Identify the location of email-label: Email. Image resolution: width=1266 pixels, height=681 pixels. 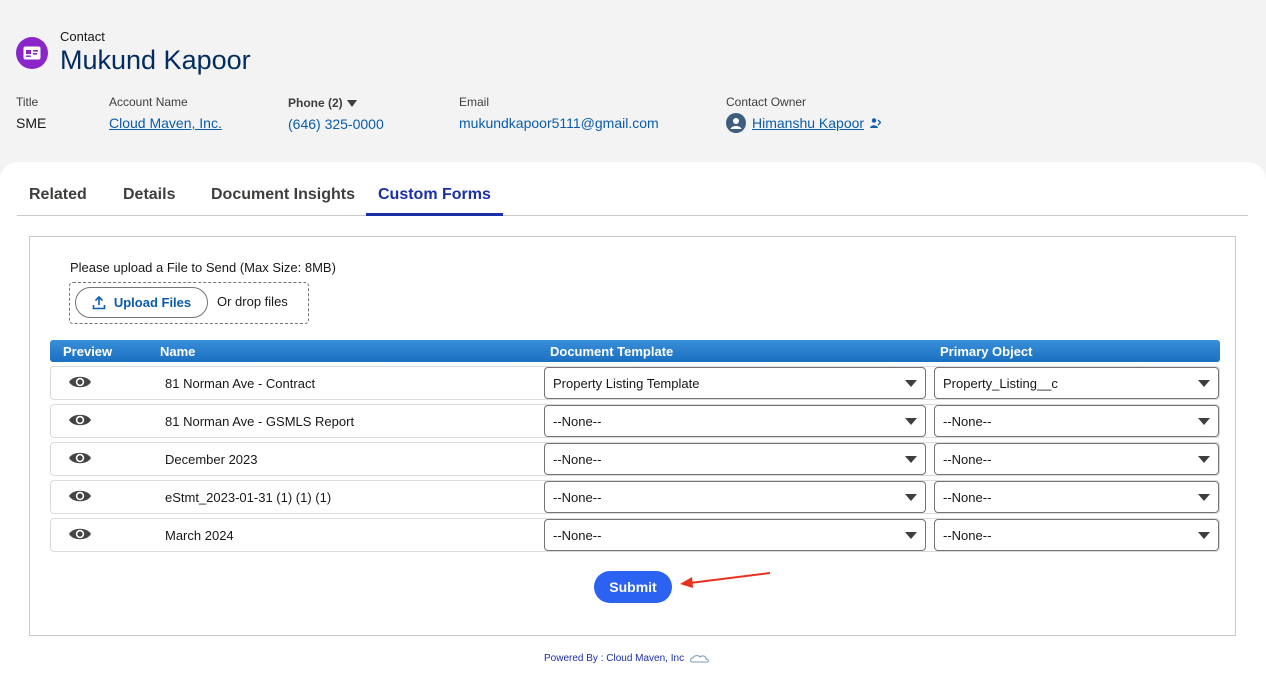
(474, 102).